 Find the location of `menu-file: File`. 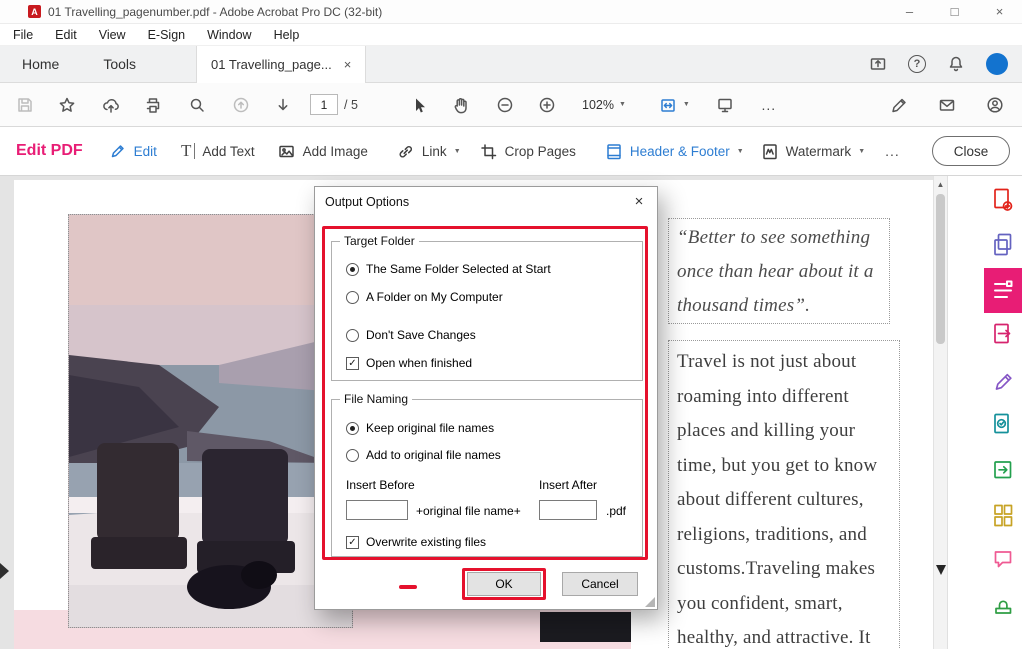

menu-file: File is located at coordinates (23, 35).